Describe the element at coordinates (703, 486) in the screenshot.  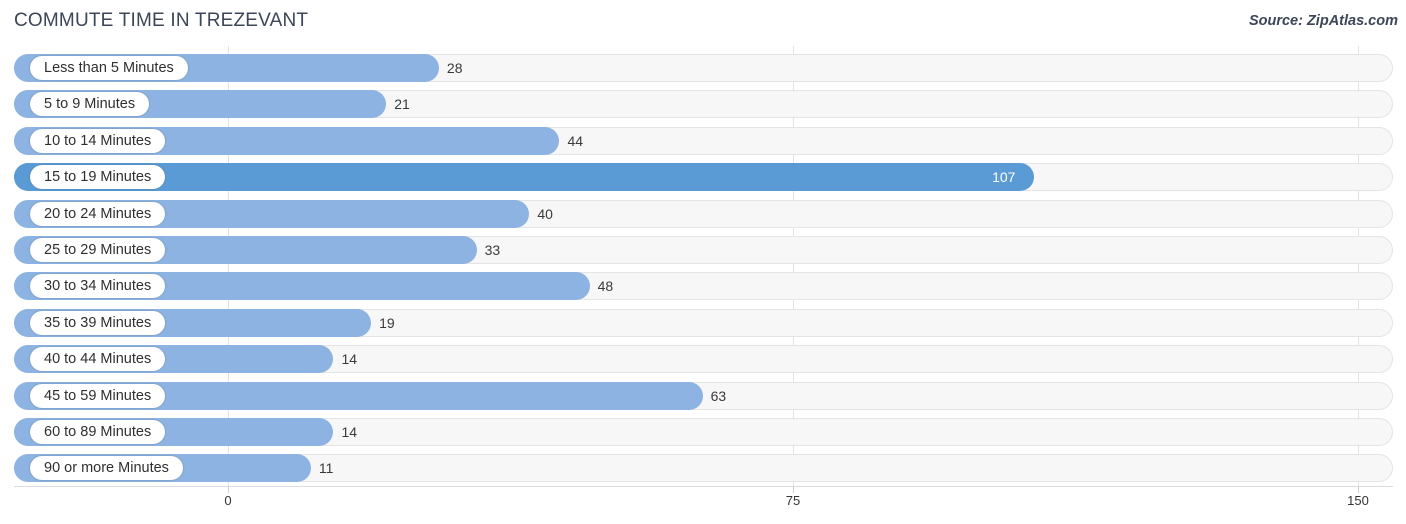
I see `axis-line` at that location.